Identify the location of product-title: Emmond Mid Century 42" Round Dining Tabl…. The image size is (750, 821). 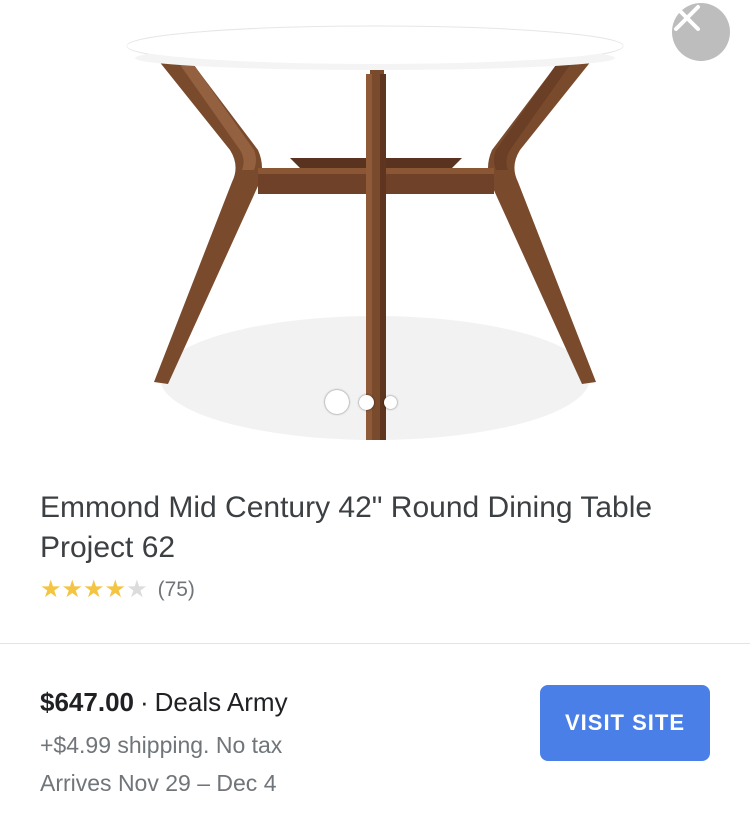
(380, 528).